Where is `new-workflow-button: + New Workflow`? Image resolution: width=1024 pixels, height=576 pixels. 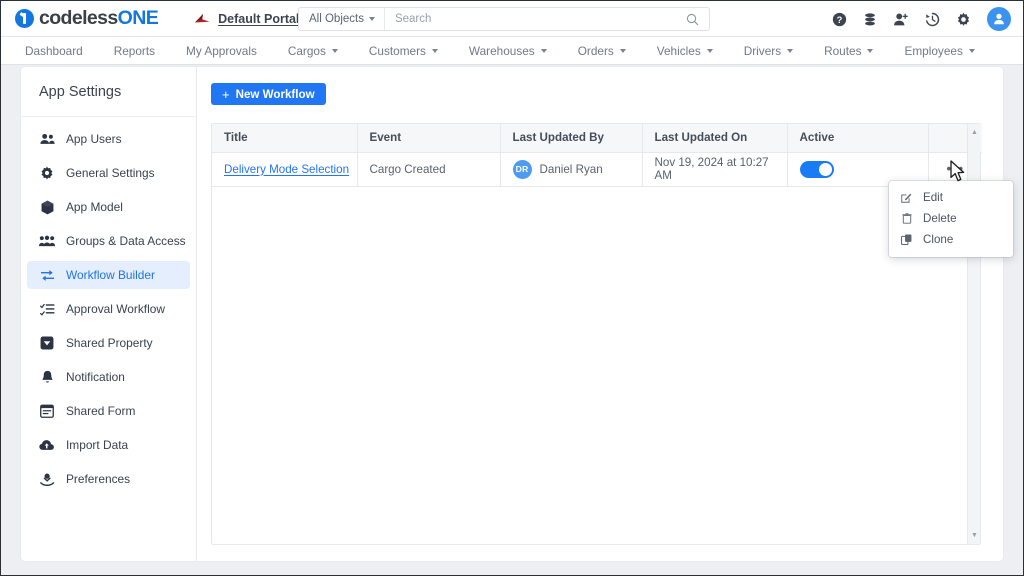
new-workflow-button: + New Workflow is located at coordinates (268, 94).